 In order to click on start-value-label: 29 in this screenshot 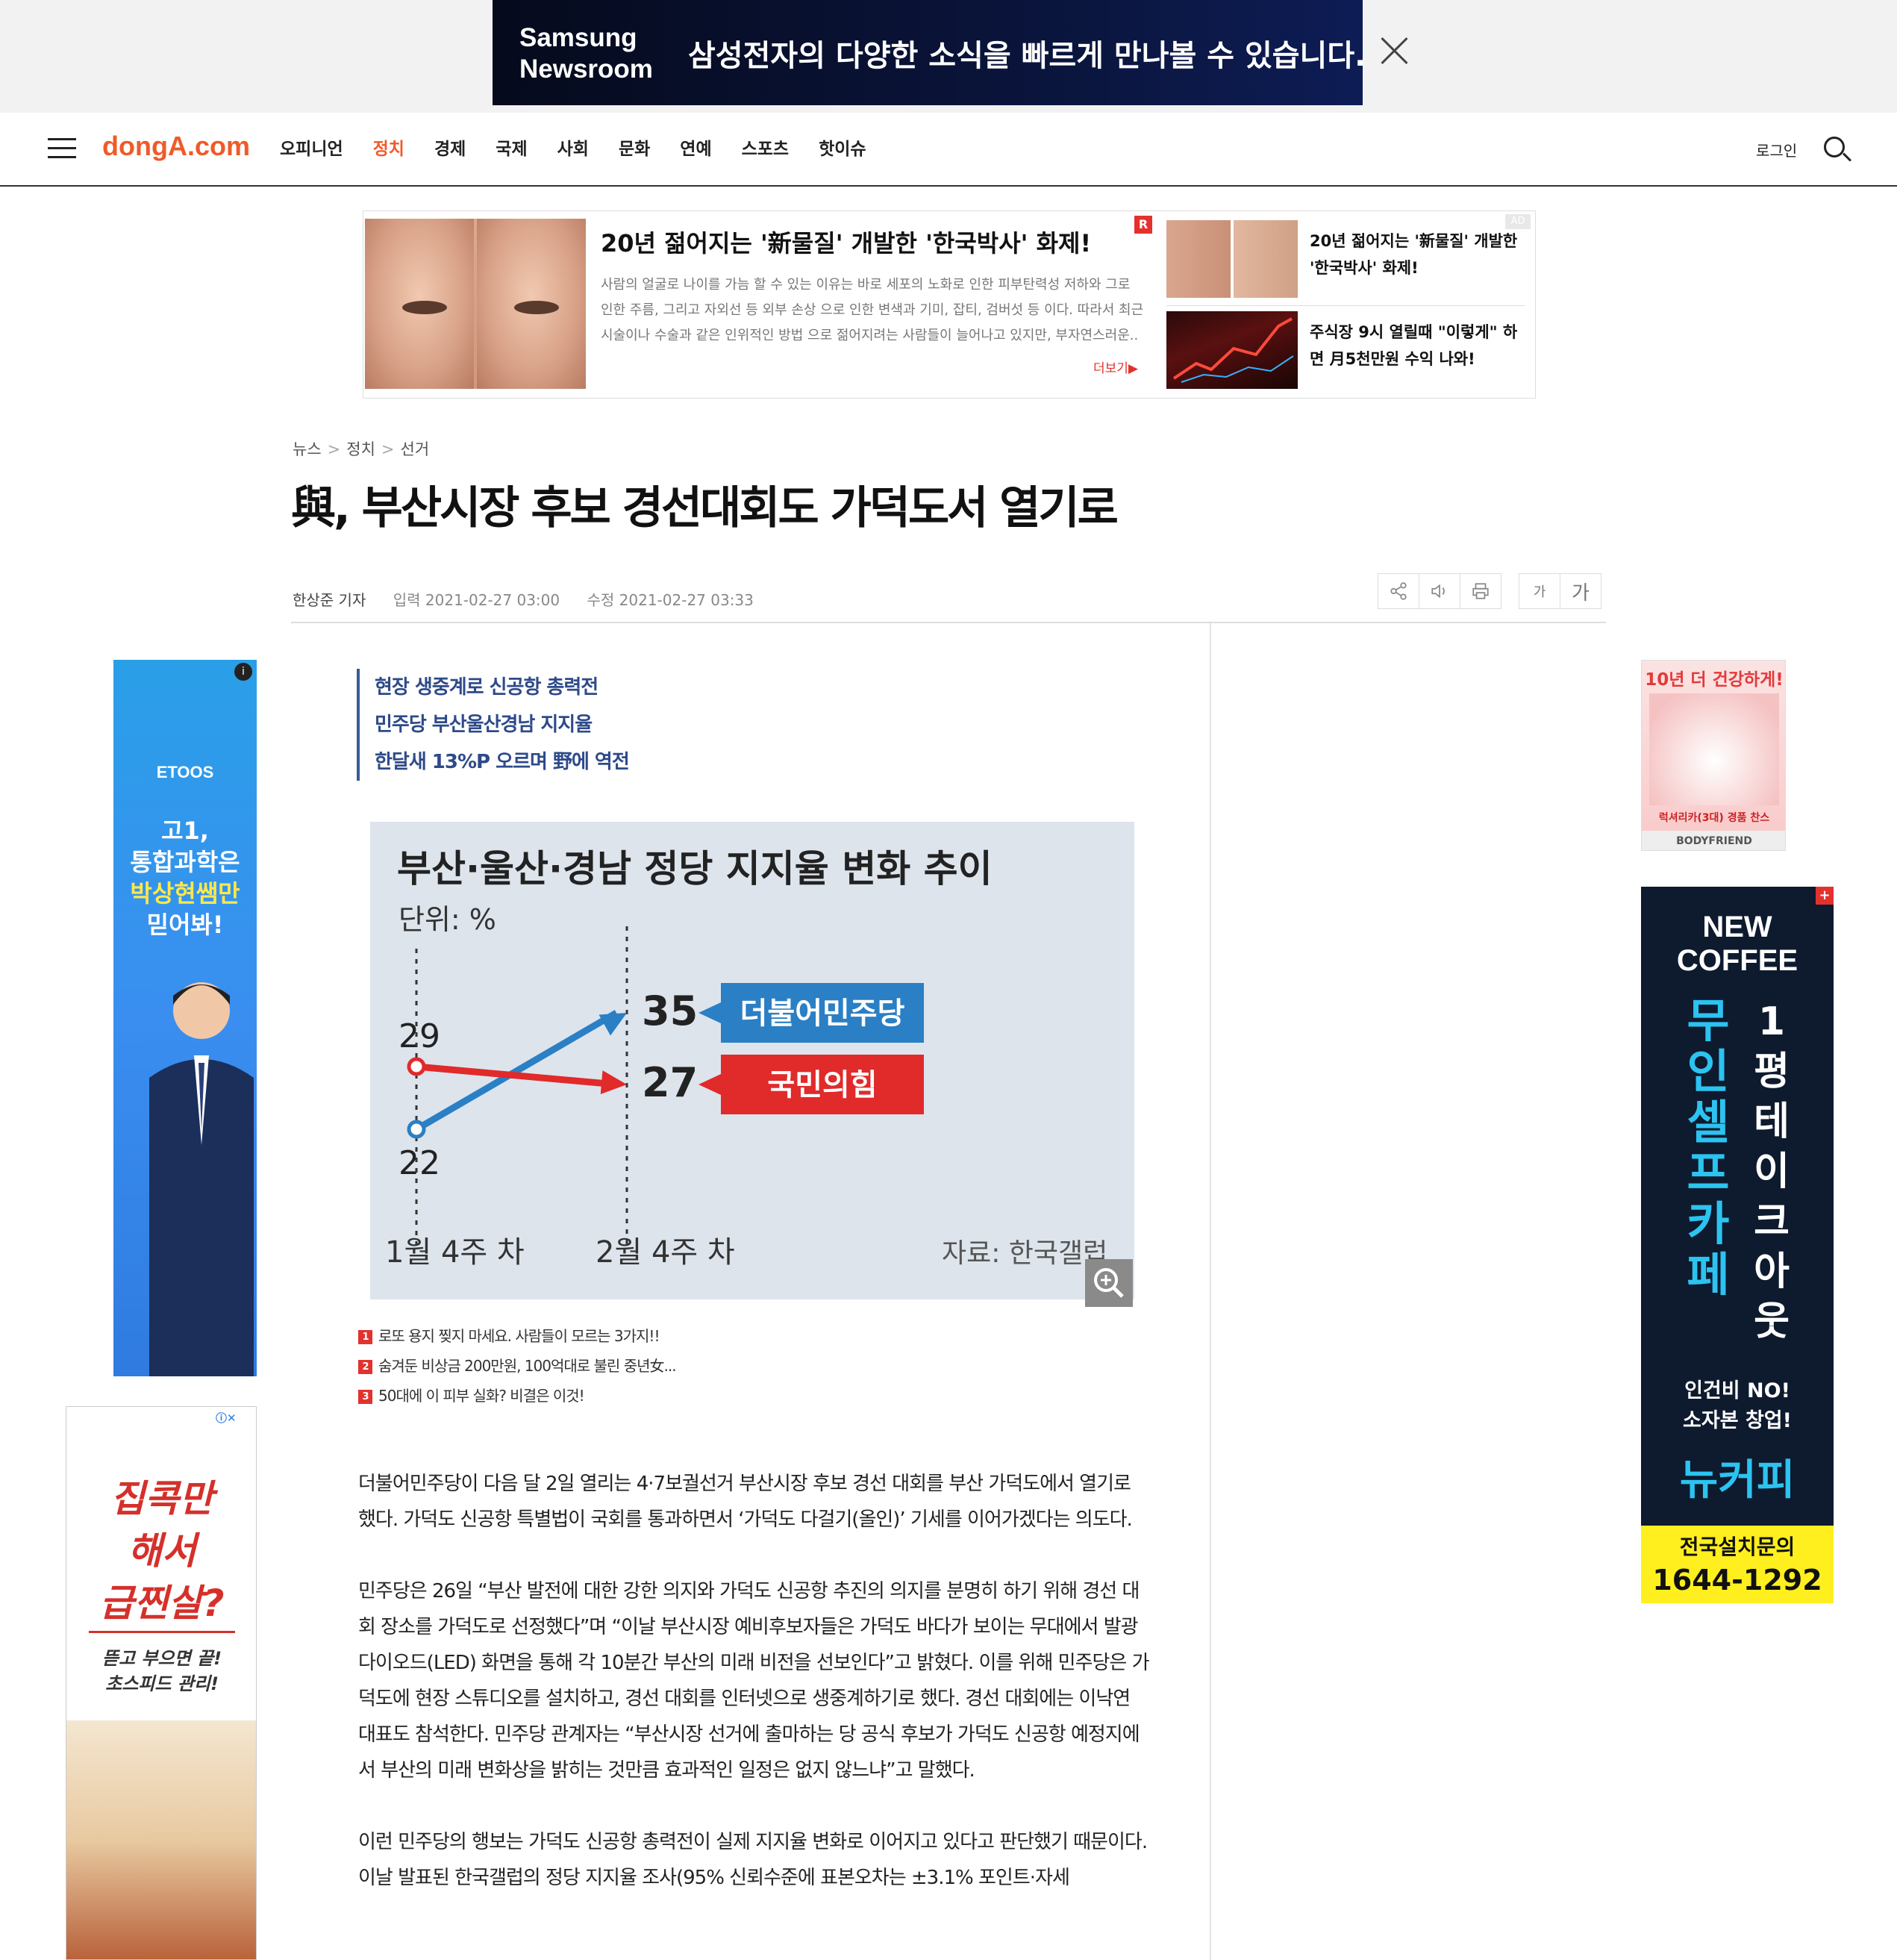, I will do `click(419, 1036)`.